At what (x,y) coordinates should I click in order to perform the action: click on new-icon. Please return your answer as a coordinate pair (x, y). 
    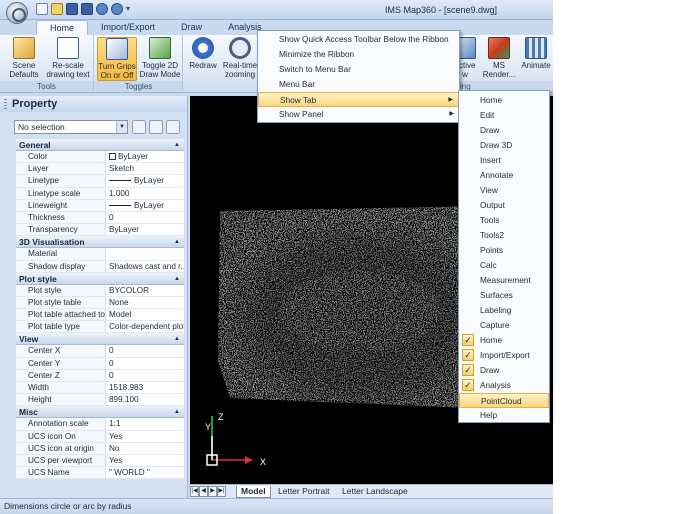
    Looking at the image, I should click on (42, 9).